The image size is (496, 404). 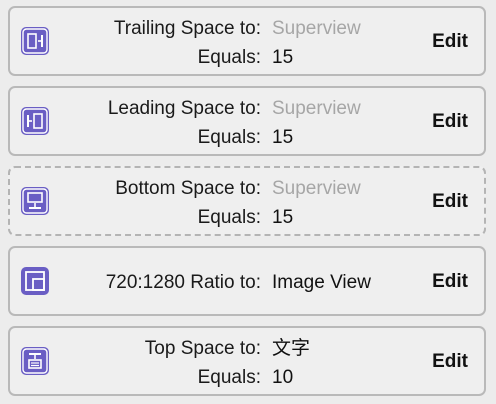 I want to click on relation-label: 720:1280 Ratio to:, so click(x=183, y=282).